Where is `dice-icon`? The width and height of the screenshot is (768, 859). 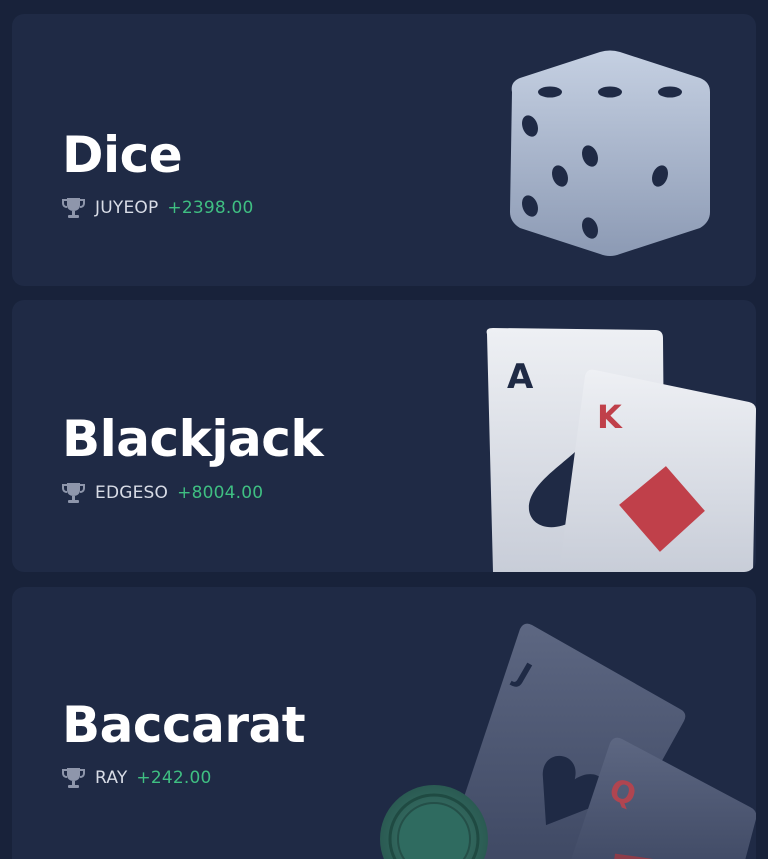 dice-icon is located at coordinates (610, 153).